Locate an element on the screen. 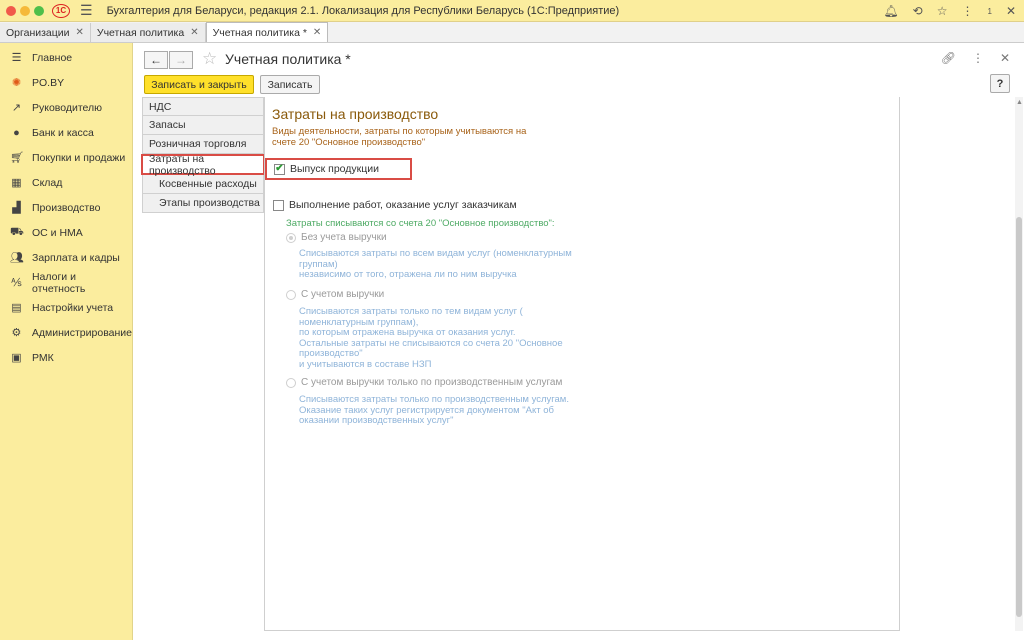 The width and height of the screenshot is (1024, 640). favorites-star-icon: ☆ is located at coordinates (942, 11).